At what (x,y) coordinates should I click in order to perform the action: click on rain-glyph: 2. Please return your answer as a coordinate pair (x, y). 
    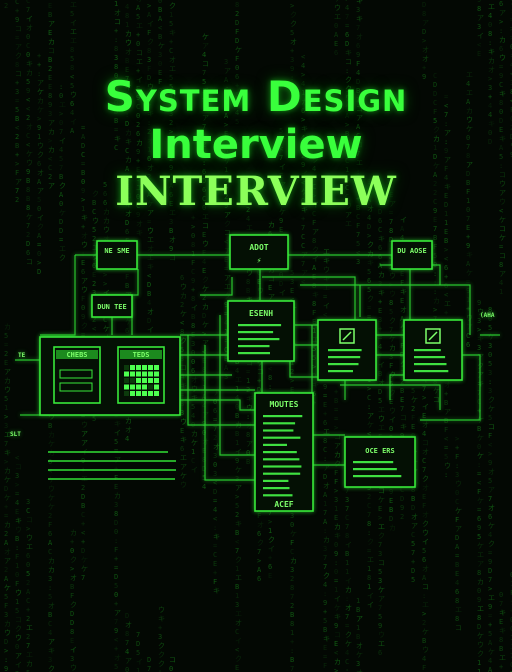
    Looking at the image, I should click on (28, 583).